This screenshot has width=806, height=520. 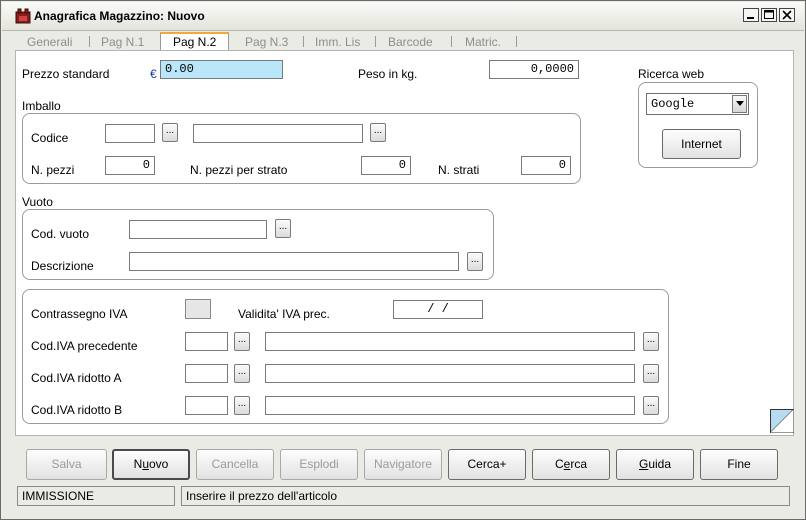 What do you see at coordinates (750, 18) in the screenshot?
I see `minimize-icon` at bounding box center [750, 18].